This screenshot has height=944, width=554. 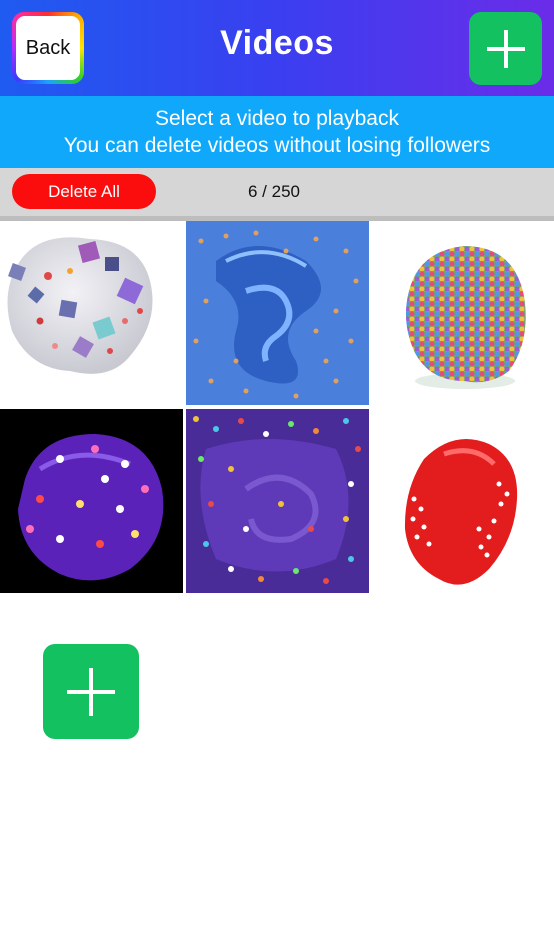 What do you see at coordinates (84, 191) in the screenshot?
I see `delete-all-button: Delete All` at bounding box center [84, 191].